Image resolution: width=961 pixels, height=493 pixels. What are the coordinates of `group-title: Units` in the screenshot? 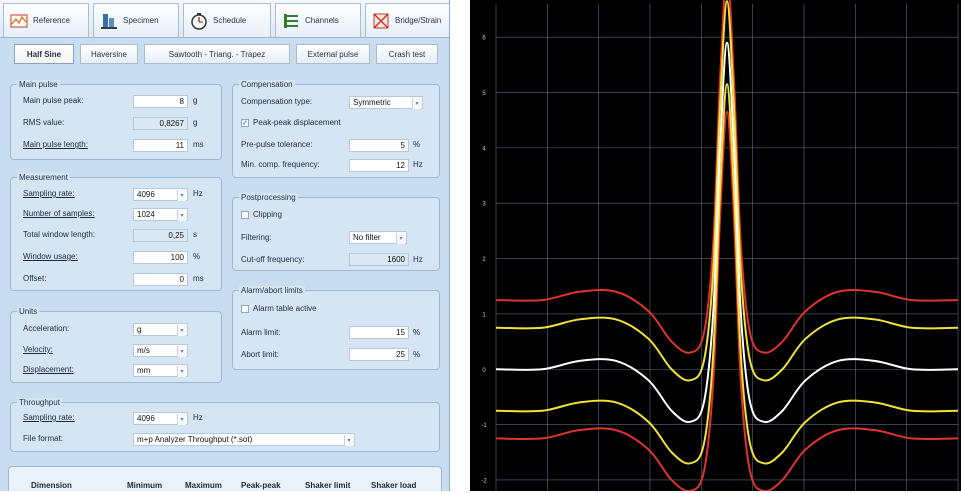 It's located at (28, 311).